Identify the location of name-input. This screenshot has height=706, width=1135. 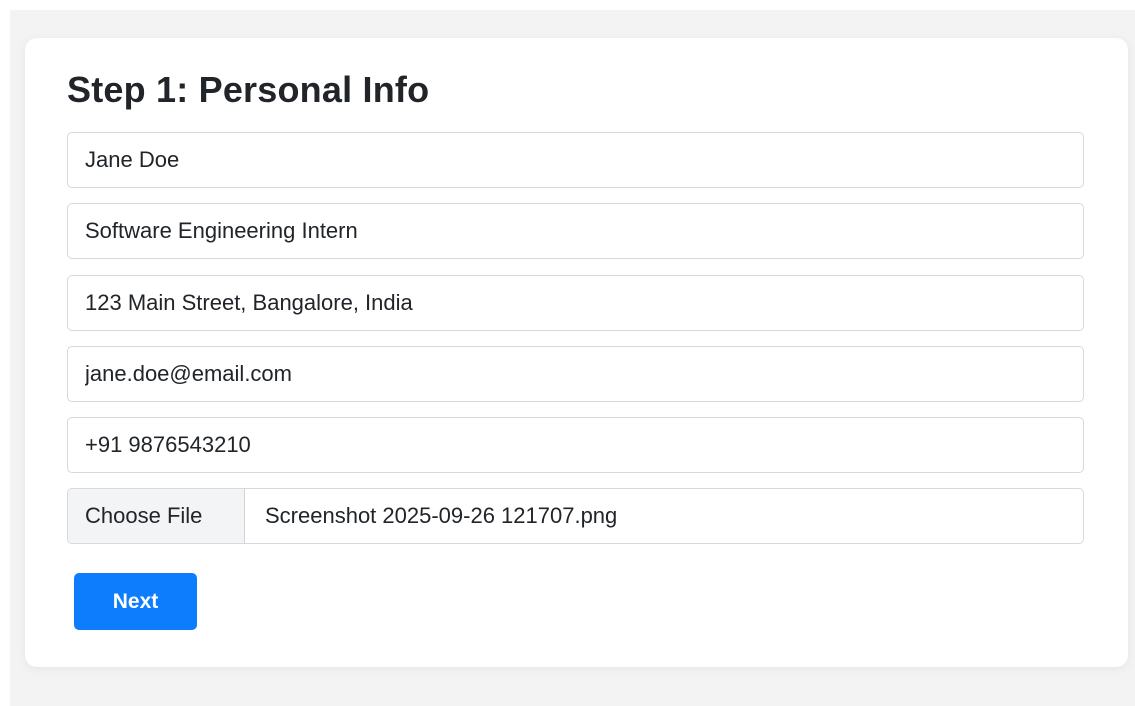
(575, 160).